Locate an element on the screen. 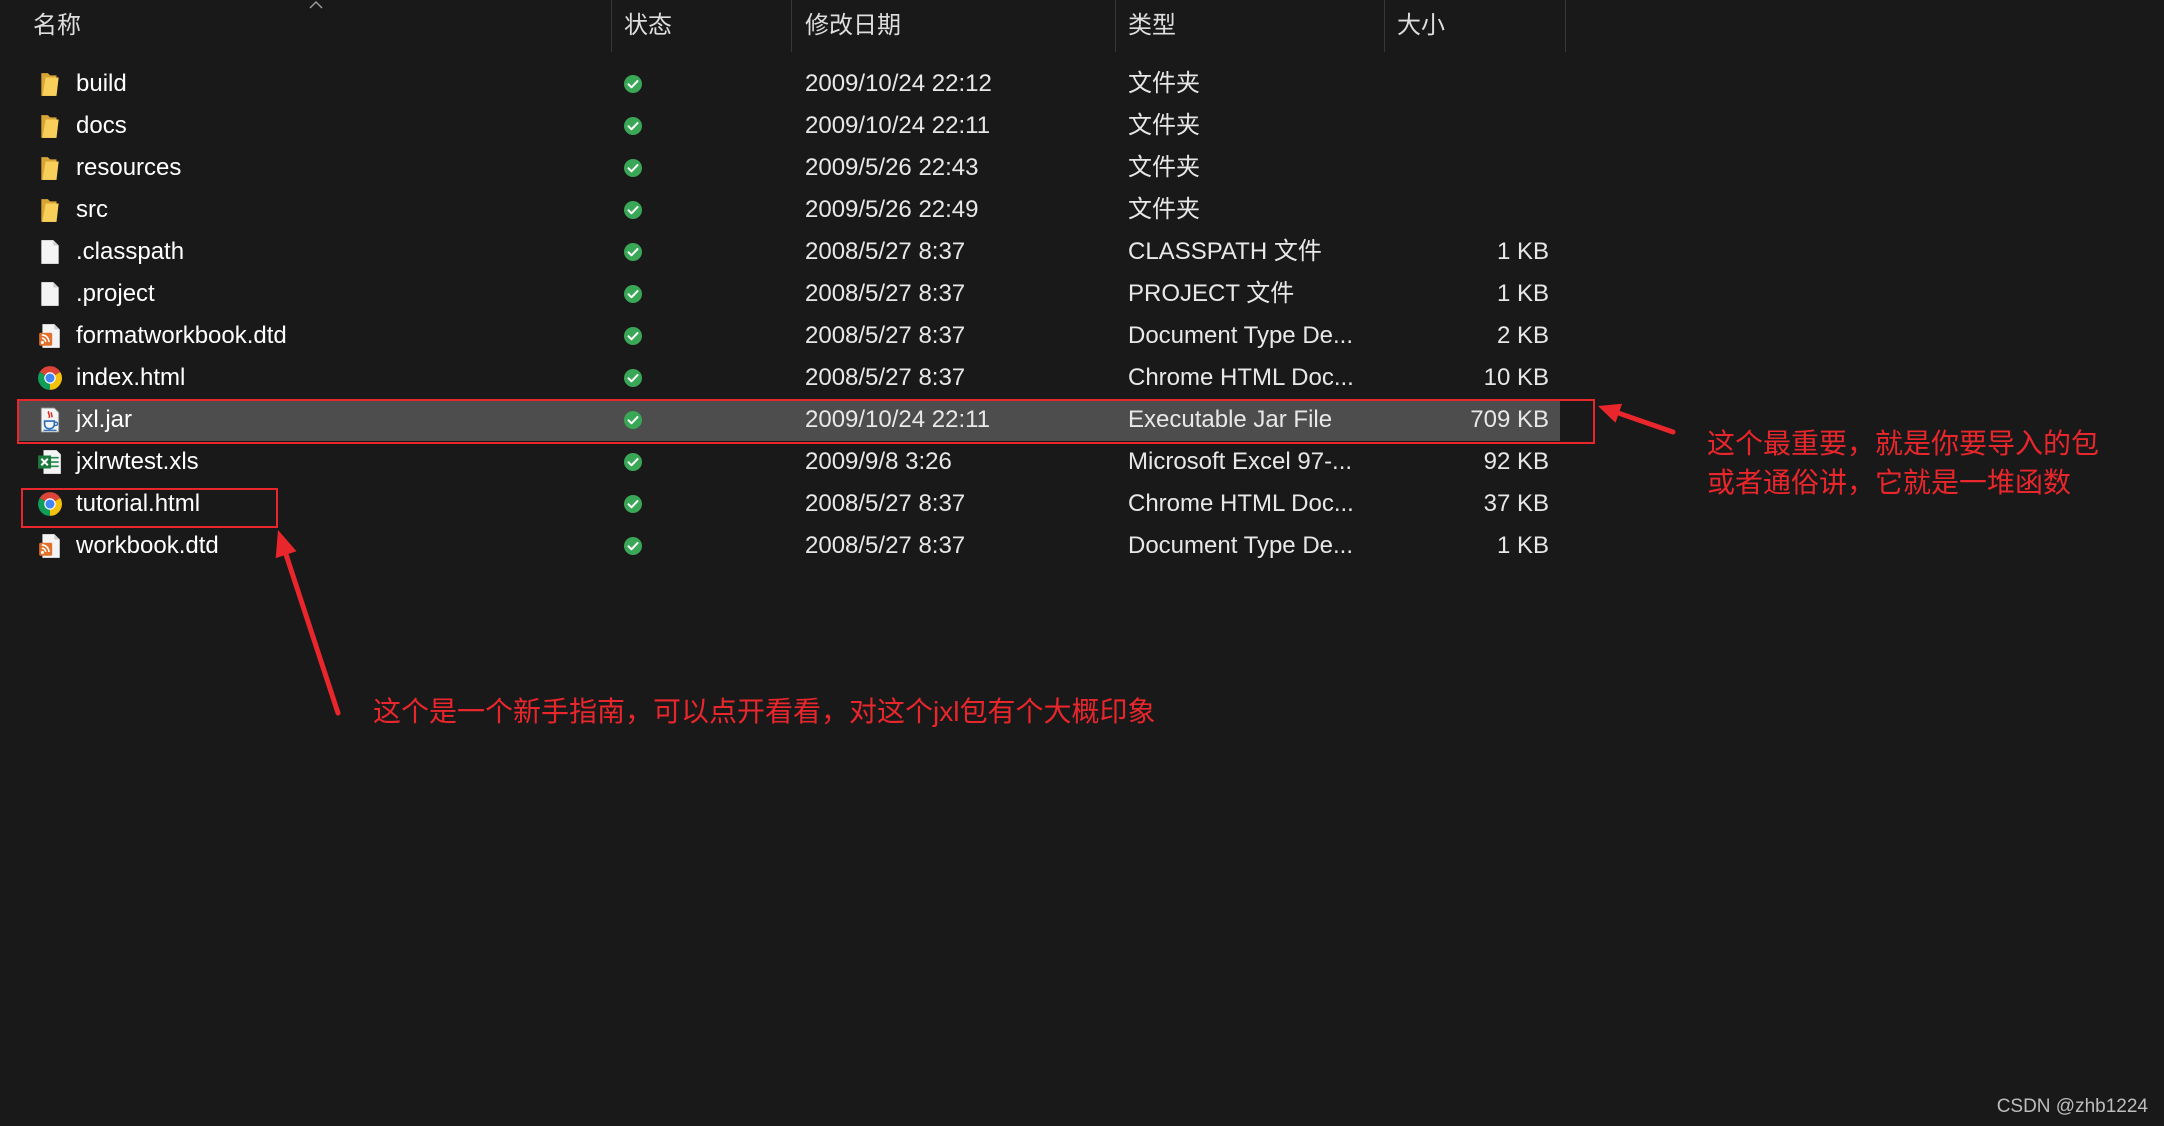  modified-date: 2009/5/26 22:49 is located at coordinates (892, 209).